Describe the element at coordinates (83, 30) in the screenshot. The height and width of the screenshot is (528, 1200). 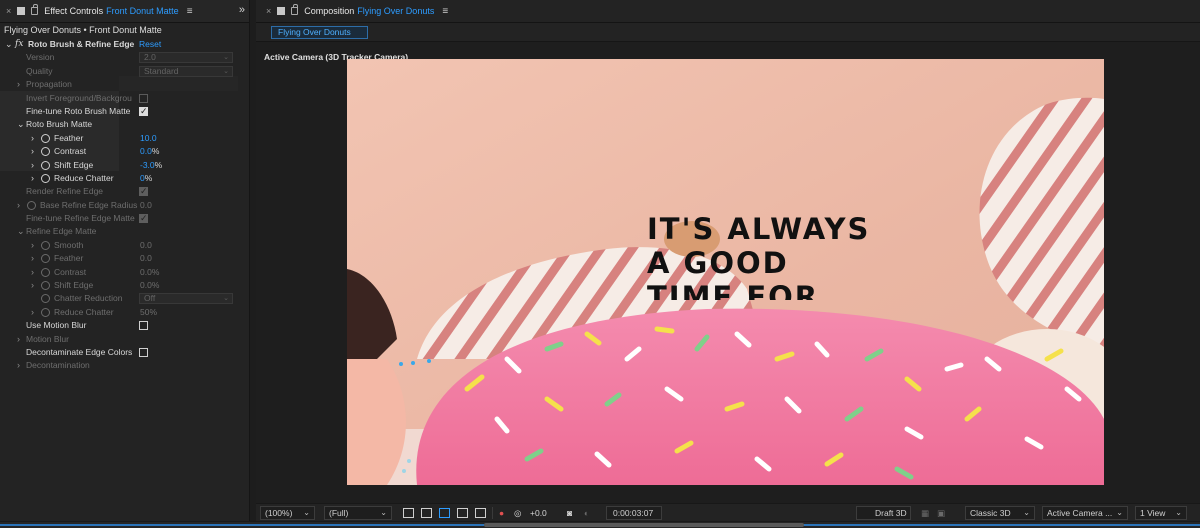
I see `breadcrumb: Flying Over Donuts • Front Donut Matte` at that location.